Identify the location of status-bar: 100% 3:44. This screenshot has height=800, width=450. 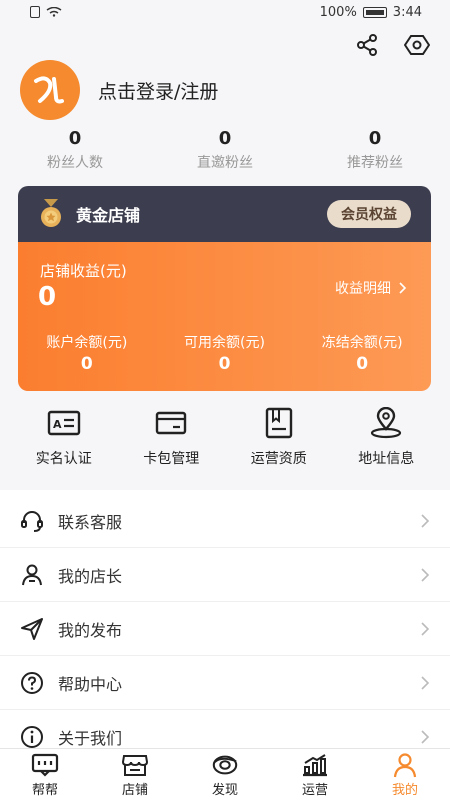
(225, 12).